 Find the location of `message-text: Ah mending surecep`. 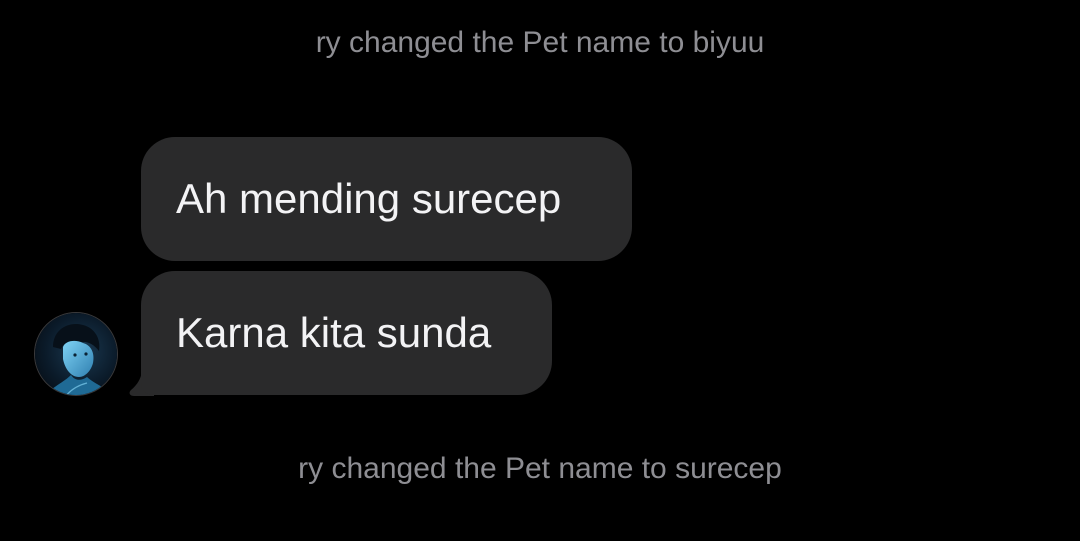

message-text: Ah mending surecep is located at coordinates (369, 198).